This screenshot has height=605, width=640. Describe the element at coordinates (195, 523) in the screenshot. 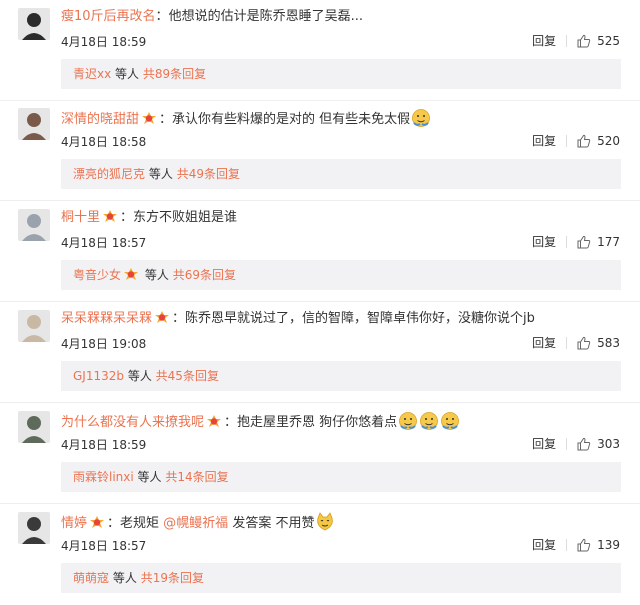

I see `mention-link: @幌鳗祈福` at that location.